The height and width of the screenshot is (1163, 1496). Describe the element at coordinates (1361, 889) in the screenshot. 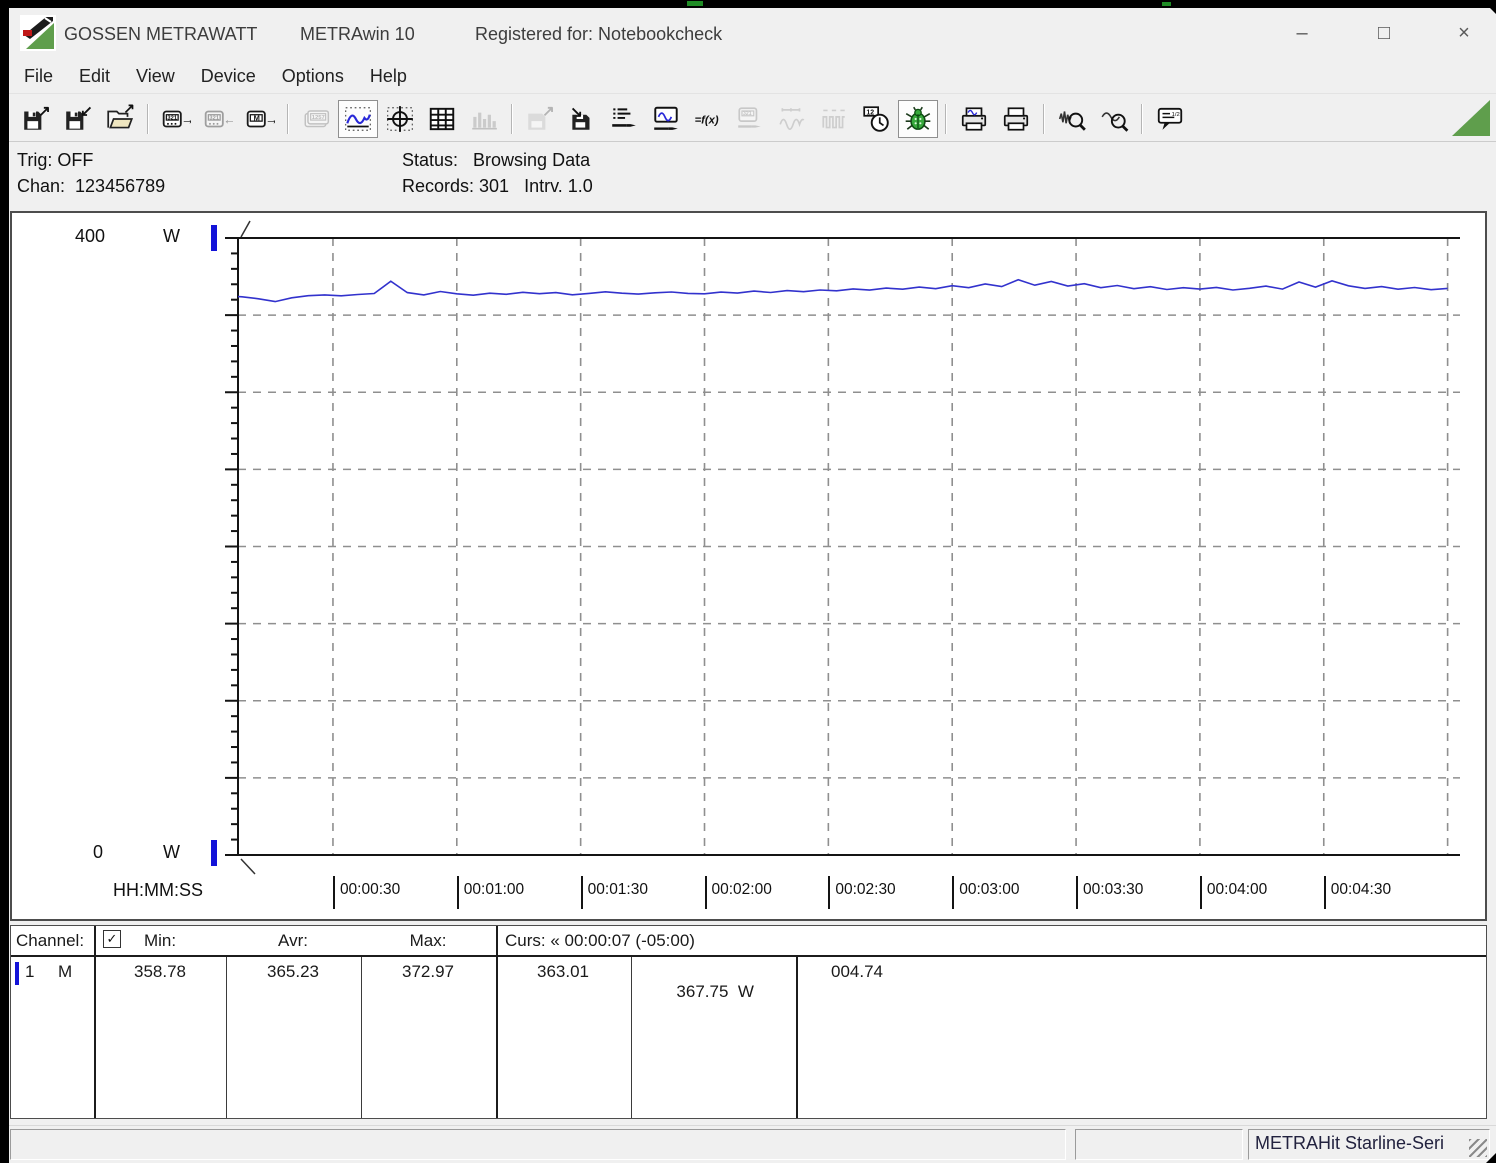

I see `x-axis-tick-label: 00:04:30` at that location.